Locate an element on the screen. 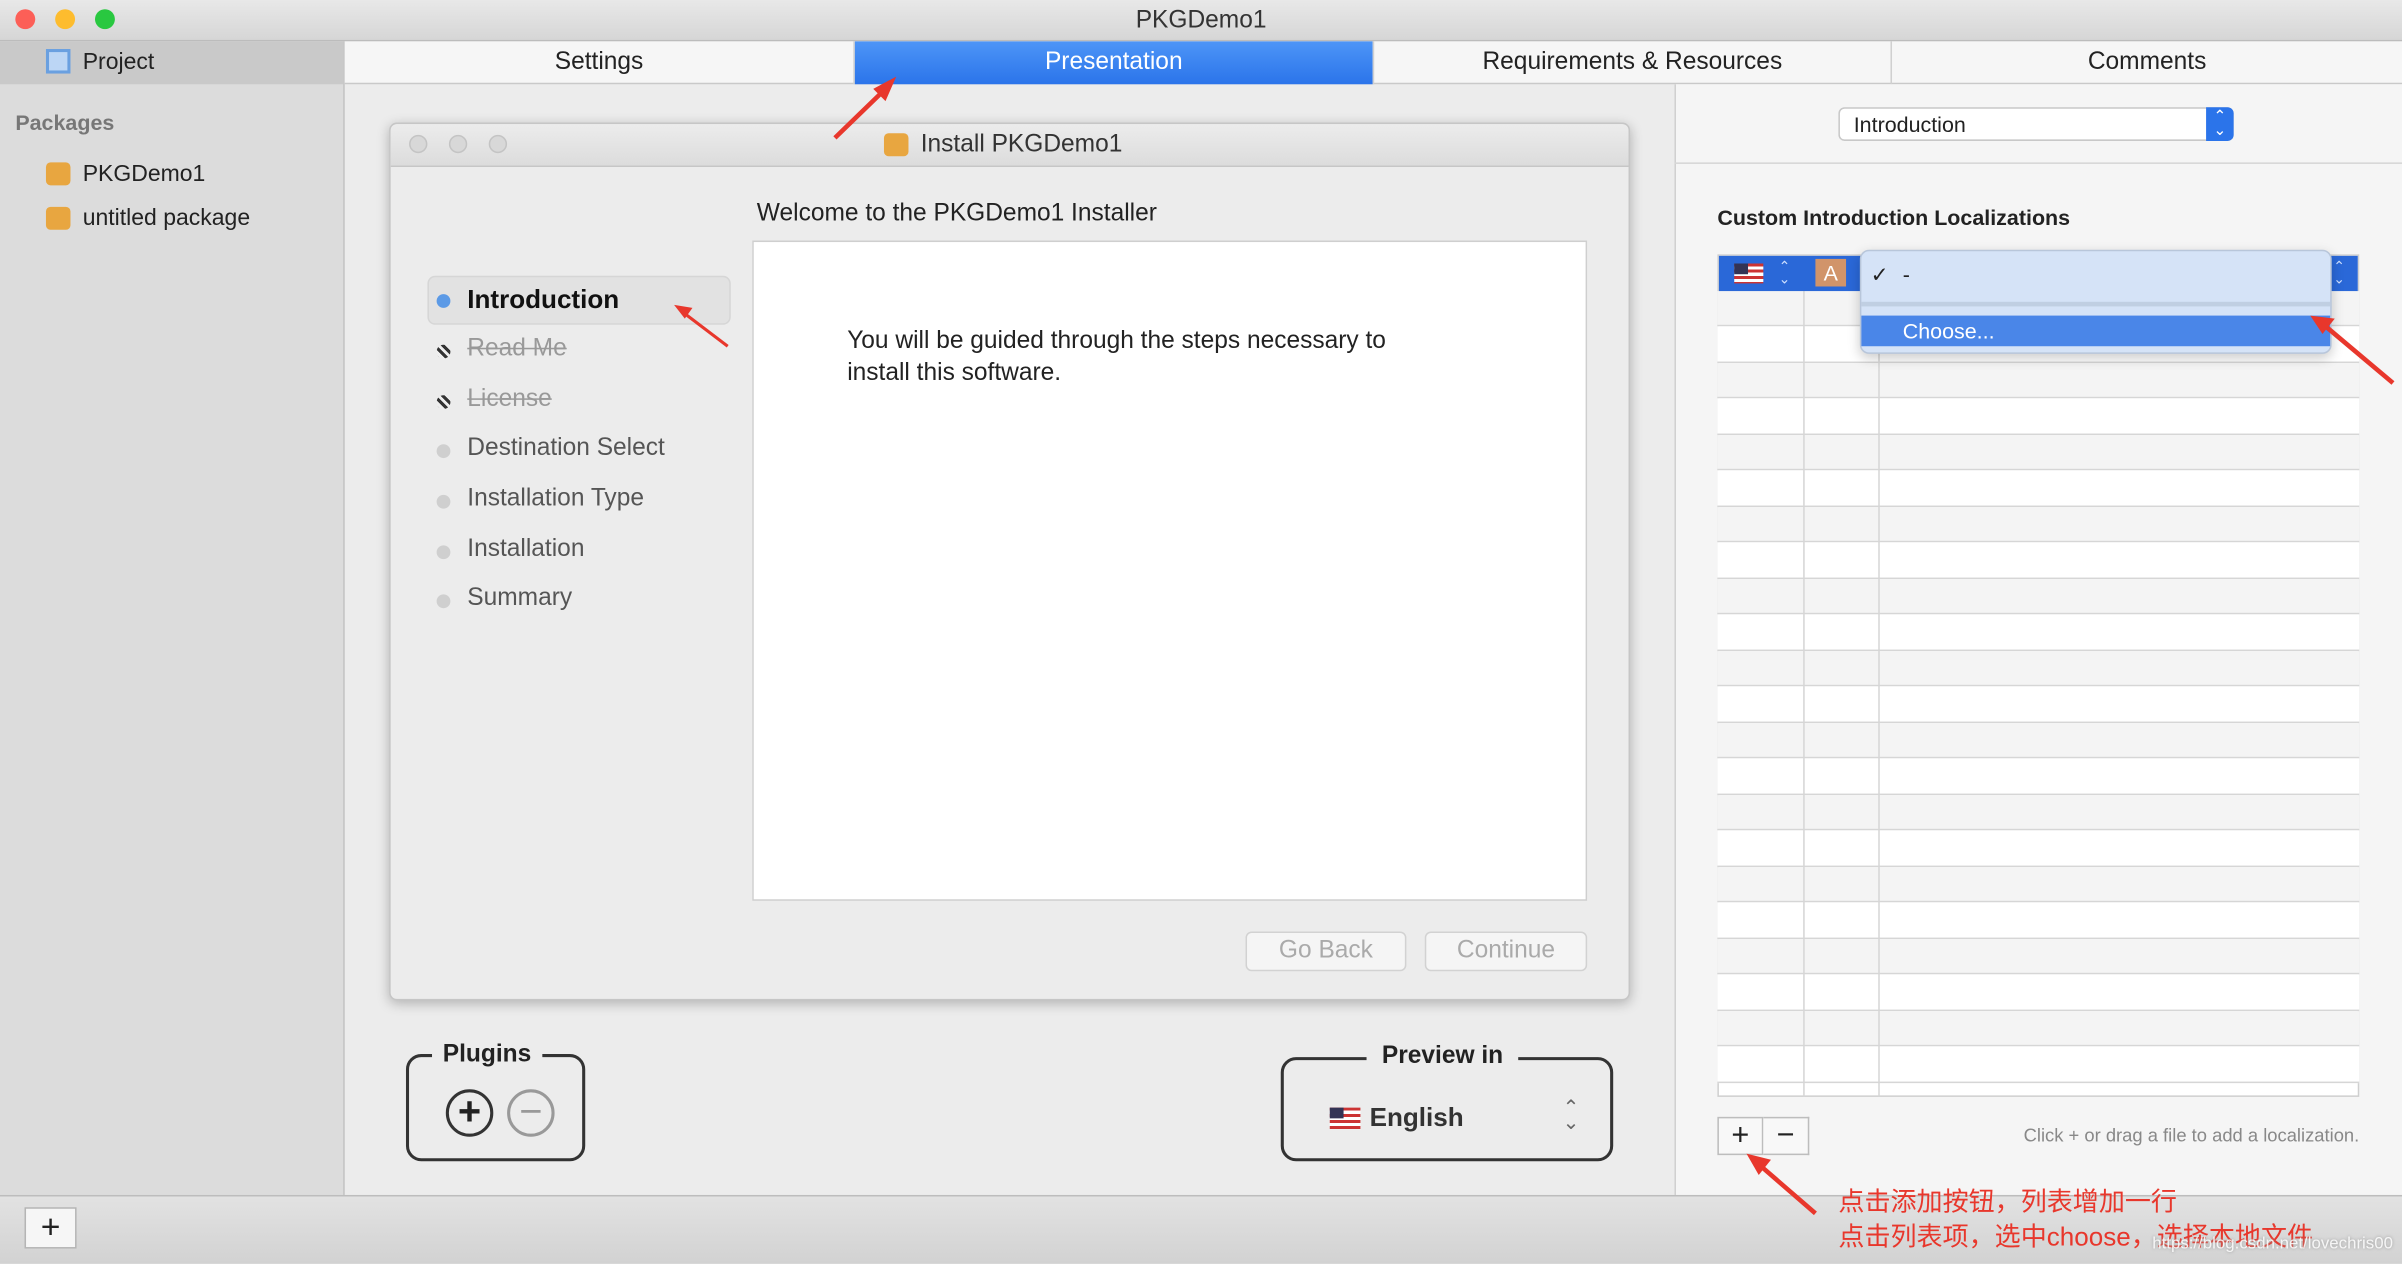 This screenshot has width=2402, height=1264. arrow-to-choose is located at coordinates (2359, 354).